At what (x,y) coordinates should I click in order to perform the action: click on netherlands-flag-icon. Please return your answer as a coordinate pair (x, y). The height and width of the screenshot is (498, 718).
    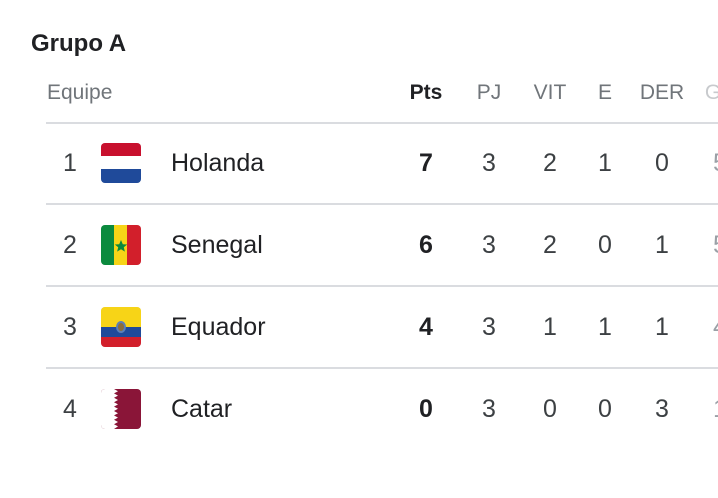
    Looking at the image, I should click on (121, 163).